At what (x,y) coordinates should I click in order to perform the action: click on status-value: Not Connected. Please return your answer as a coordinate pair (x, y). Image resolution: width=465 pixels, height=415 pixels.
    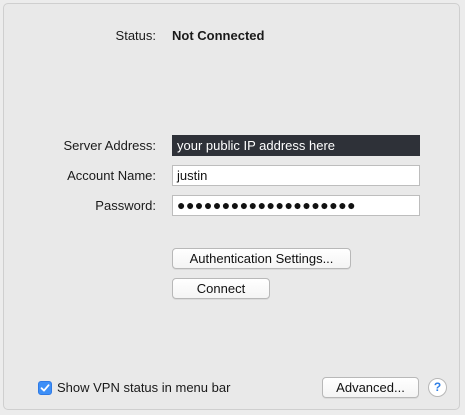
    Looking at the image, I should click on (218, 35).